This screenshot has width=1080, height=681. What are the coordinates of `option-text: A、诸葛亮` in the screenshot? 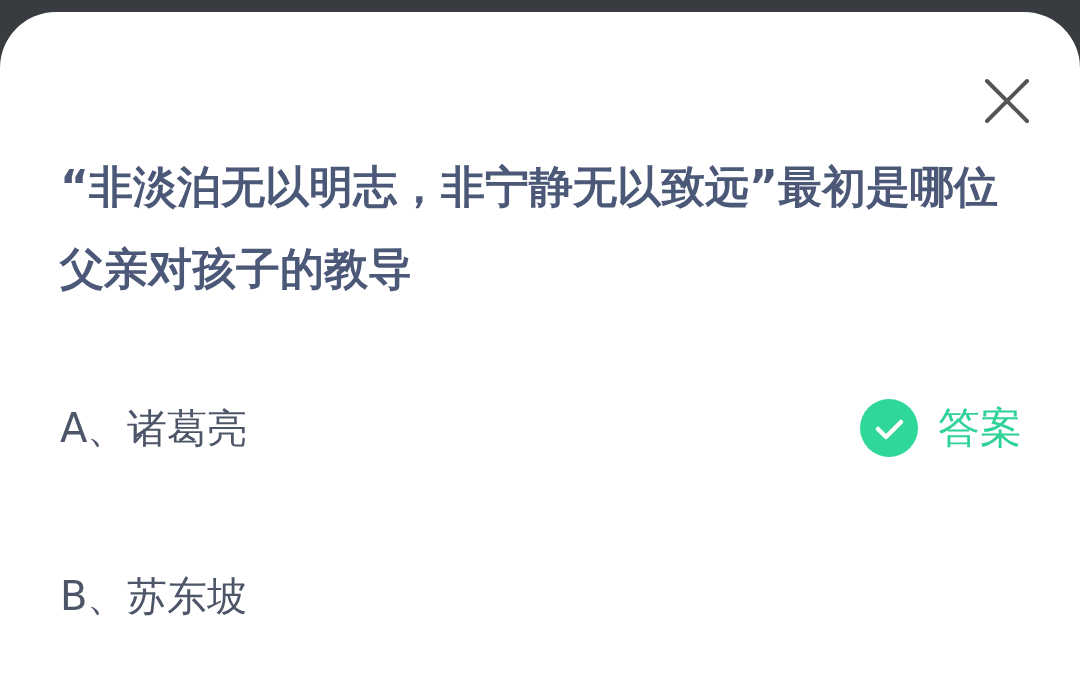 It's located at (154, 428).